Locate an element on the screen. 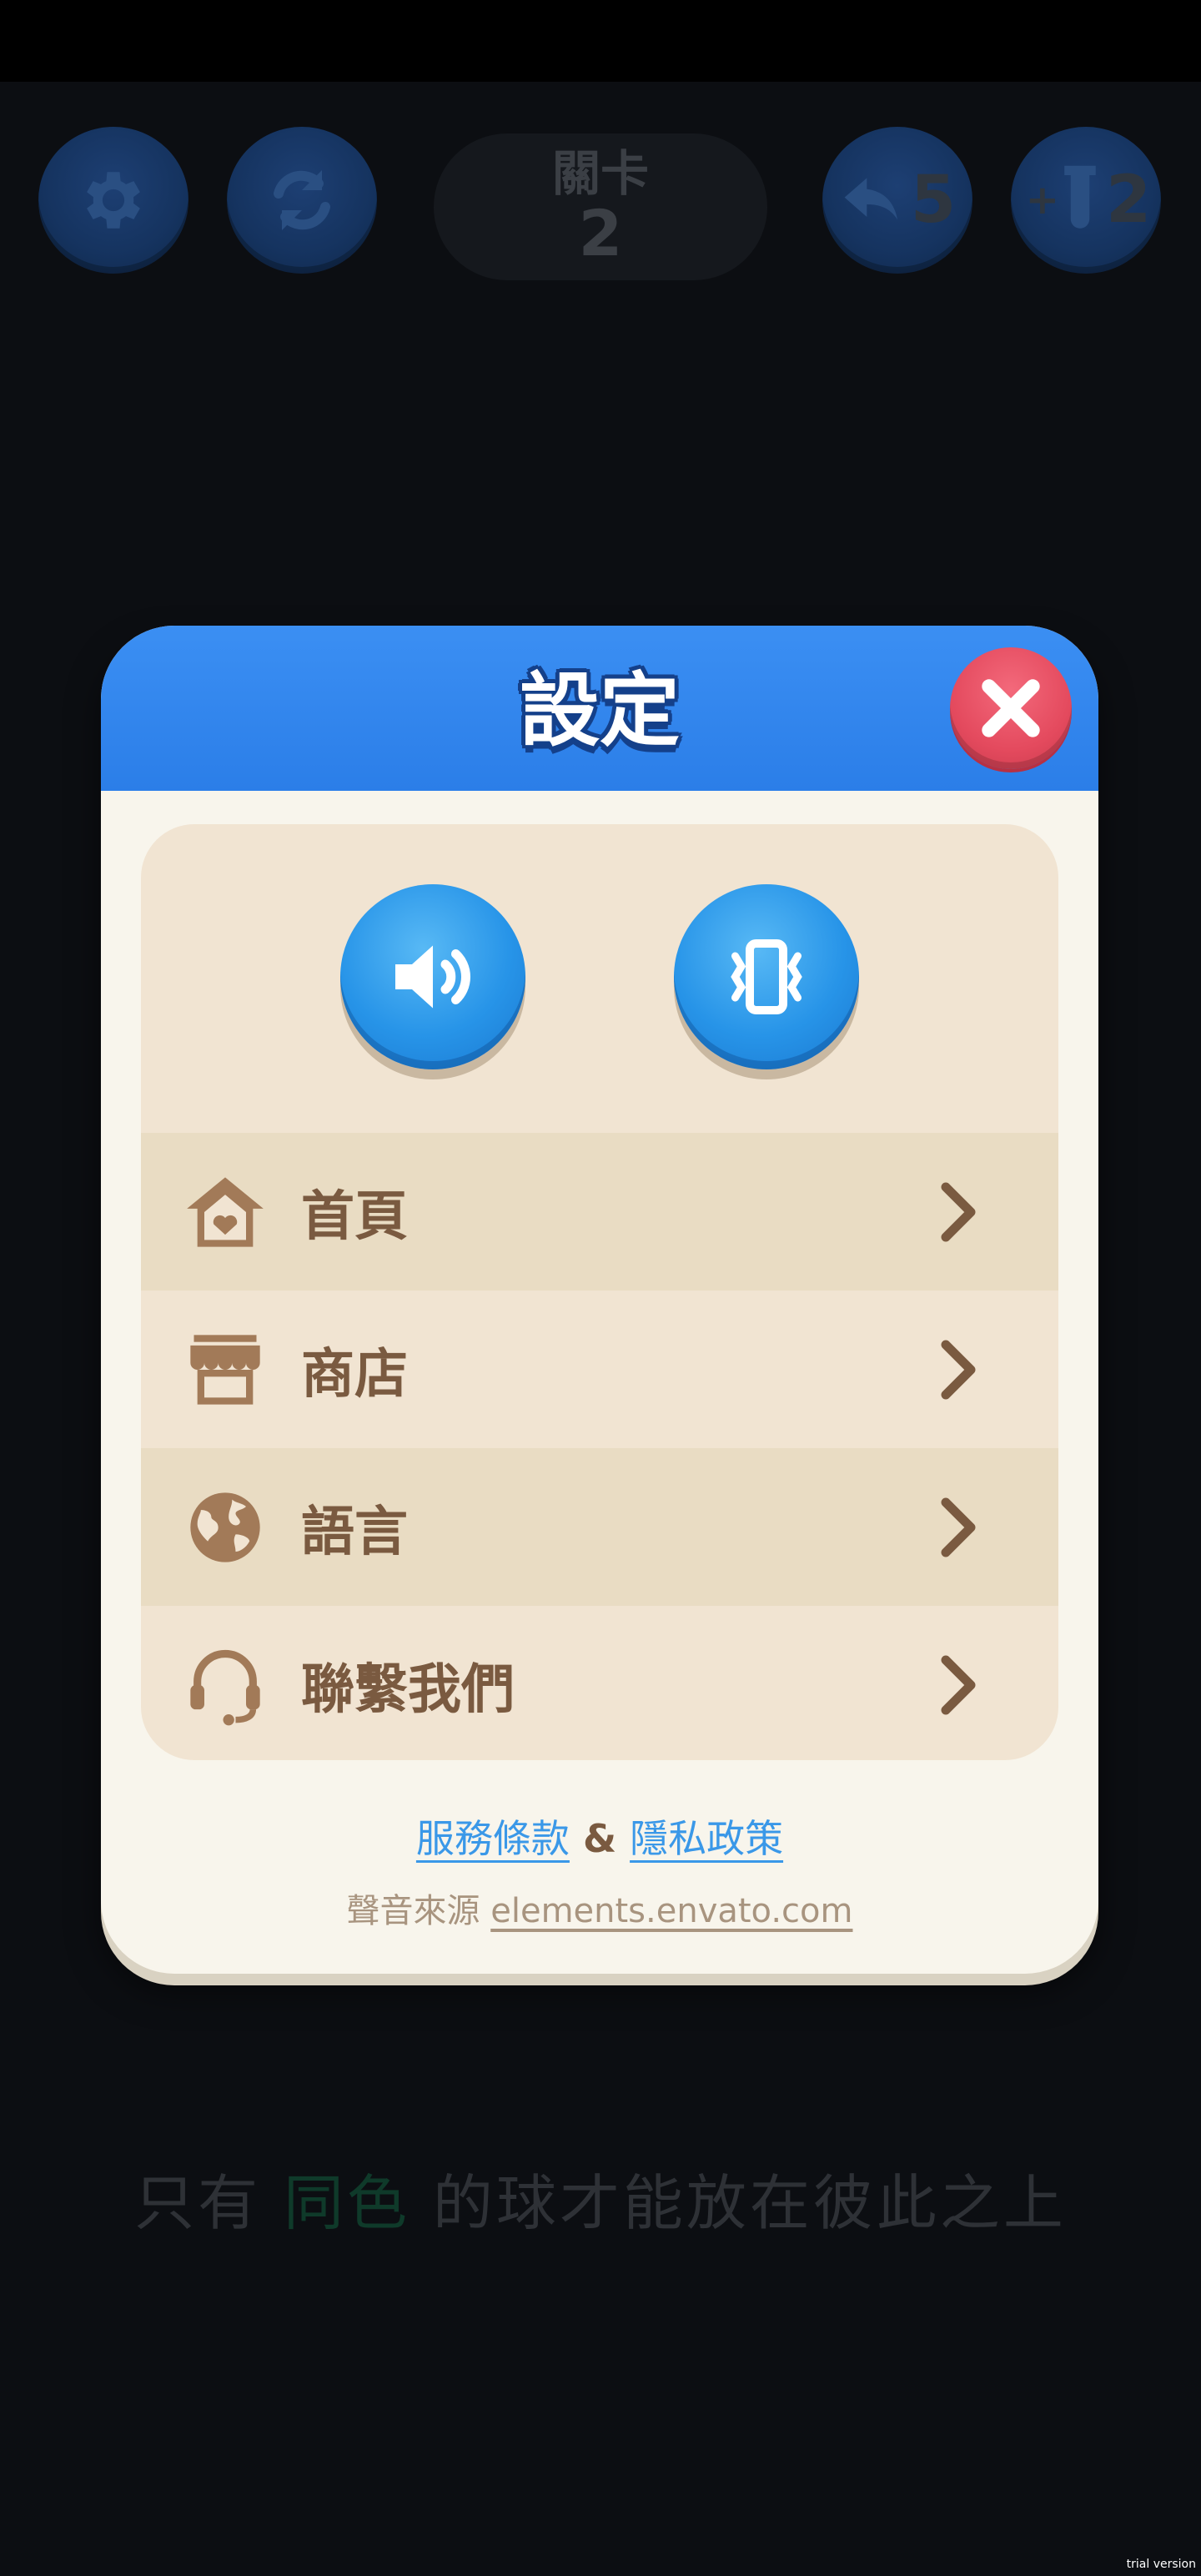 This screenshot has width=1201, height=2576. sound-source: 聲音來源 elements.envato.com is located at coordinates (600, 1908).